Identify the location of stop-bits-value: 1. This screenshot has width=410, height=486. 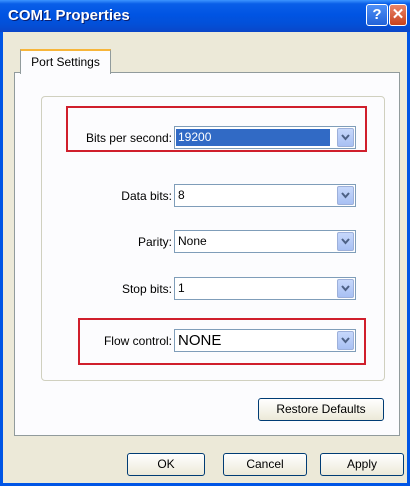
(181, 288).